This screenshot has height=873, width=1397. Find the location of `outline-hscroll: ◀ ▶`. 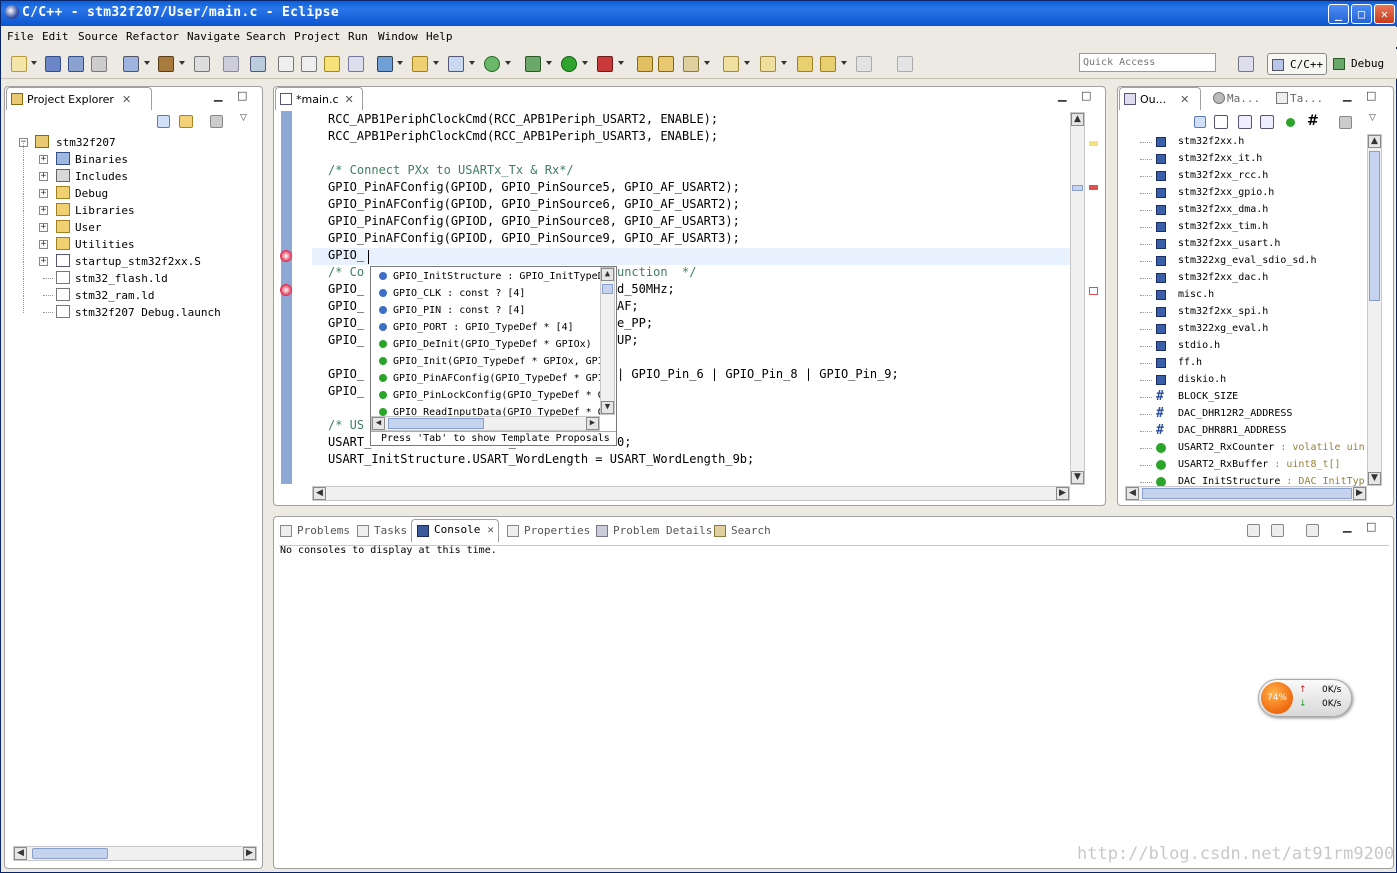

outline-hscroll: ◀ ▶ is located at coordinates (1246, 493).